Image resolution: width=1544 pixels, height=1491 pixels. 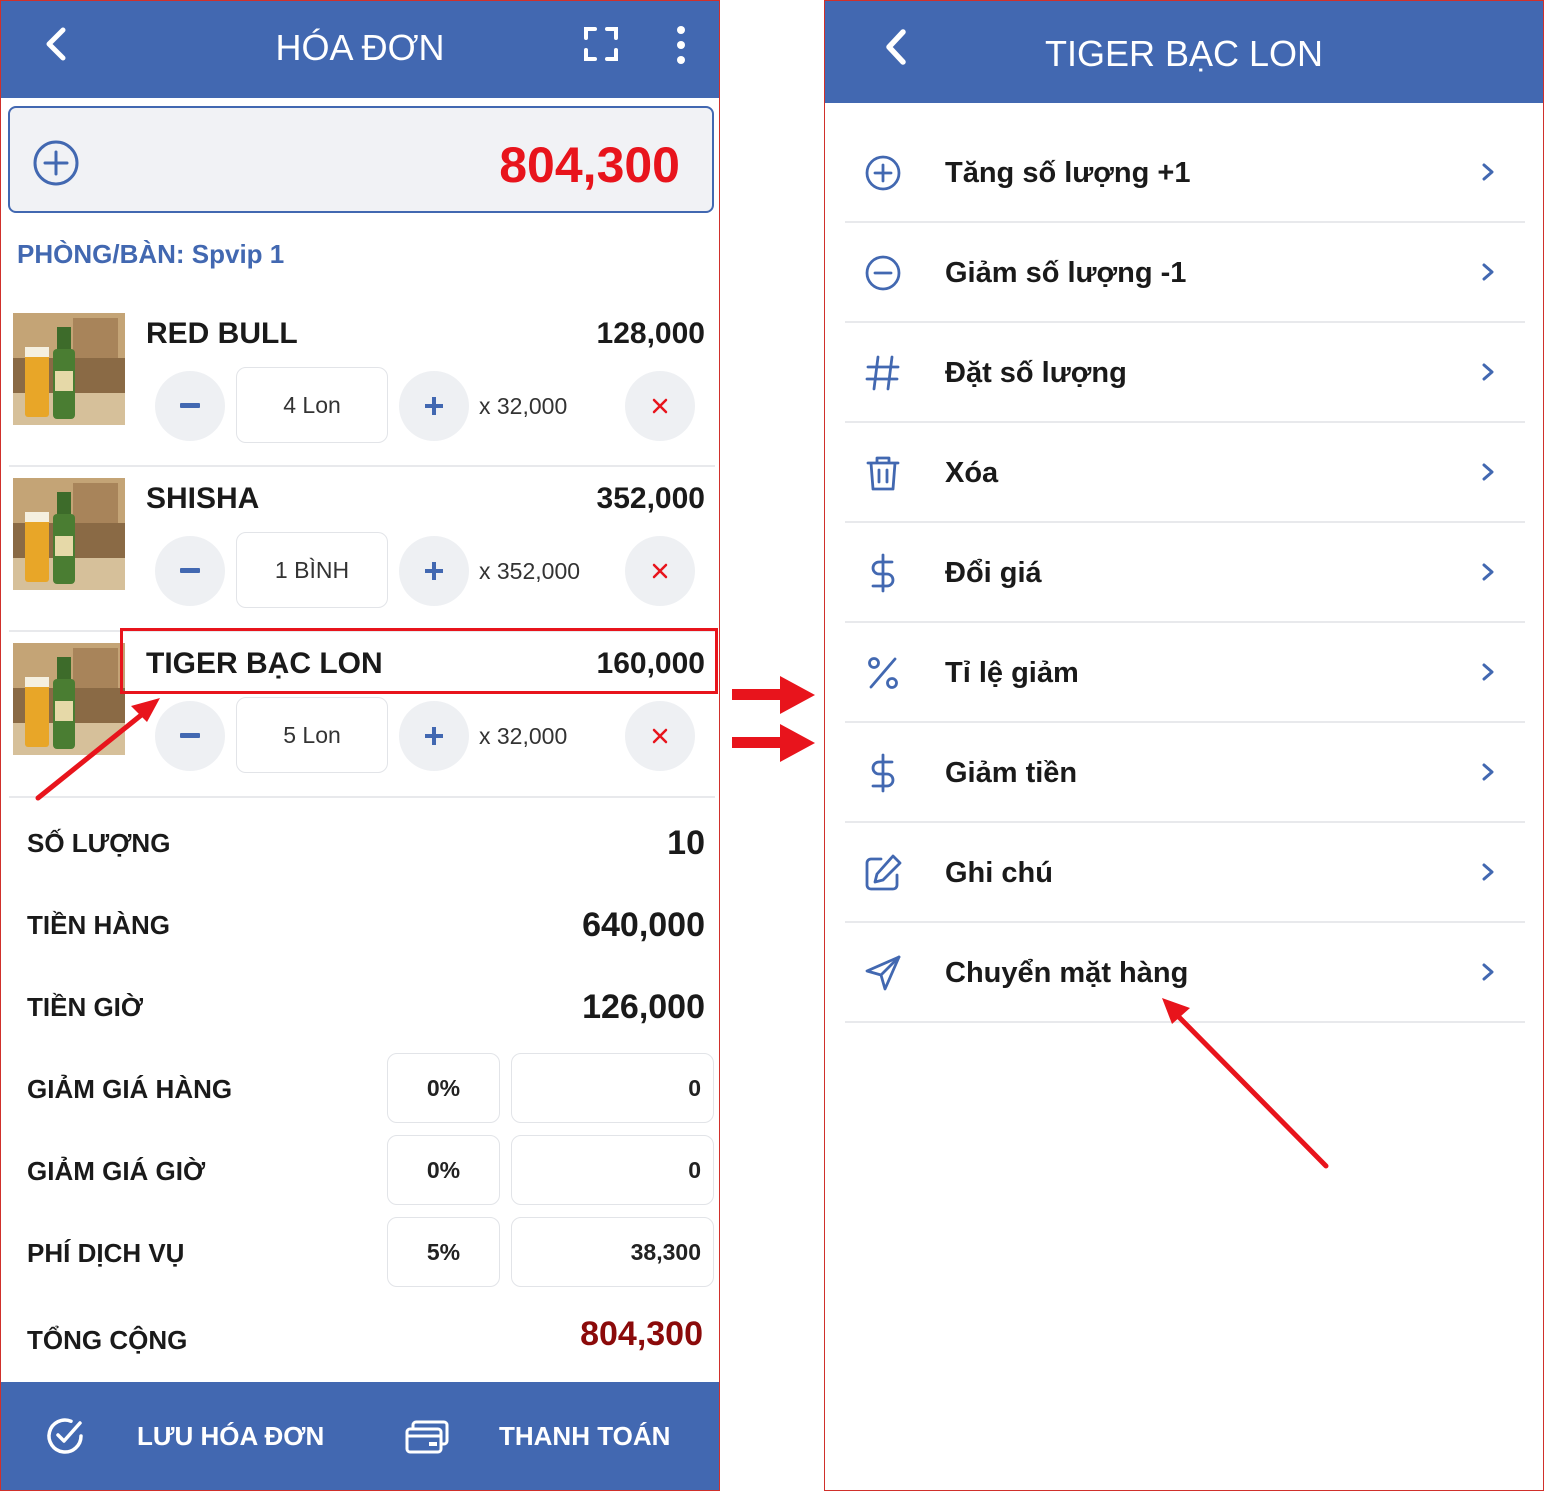 What do you see at coordinates (65, 1436) in the screenshot?
I see `check-circle-icon` at bounding box center [65, 1436].